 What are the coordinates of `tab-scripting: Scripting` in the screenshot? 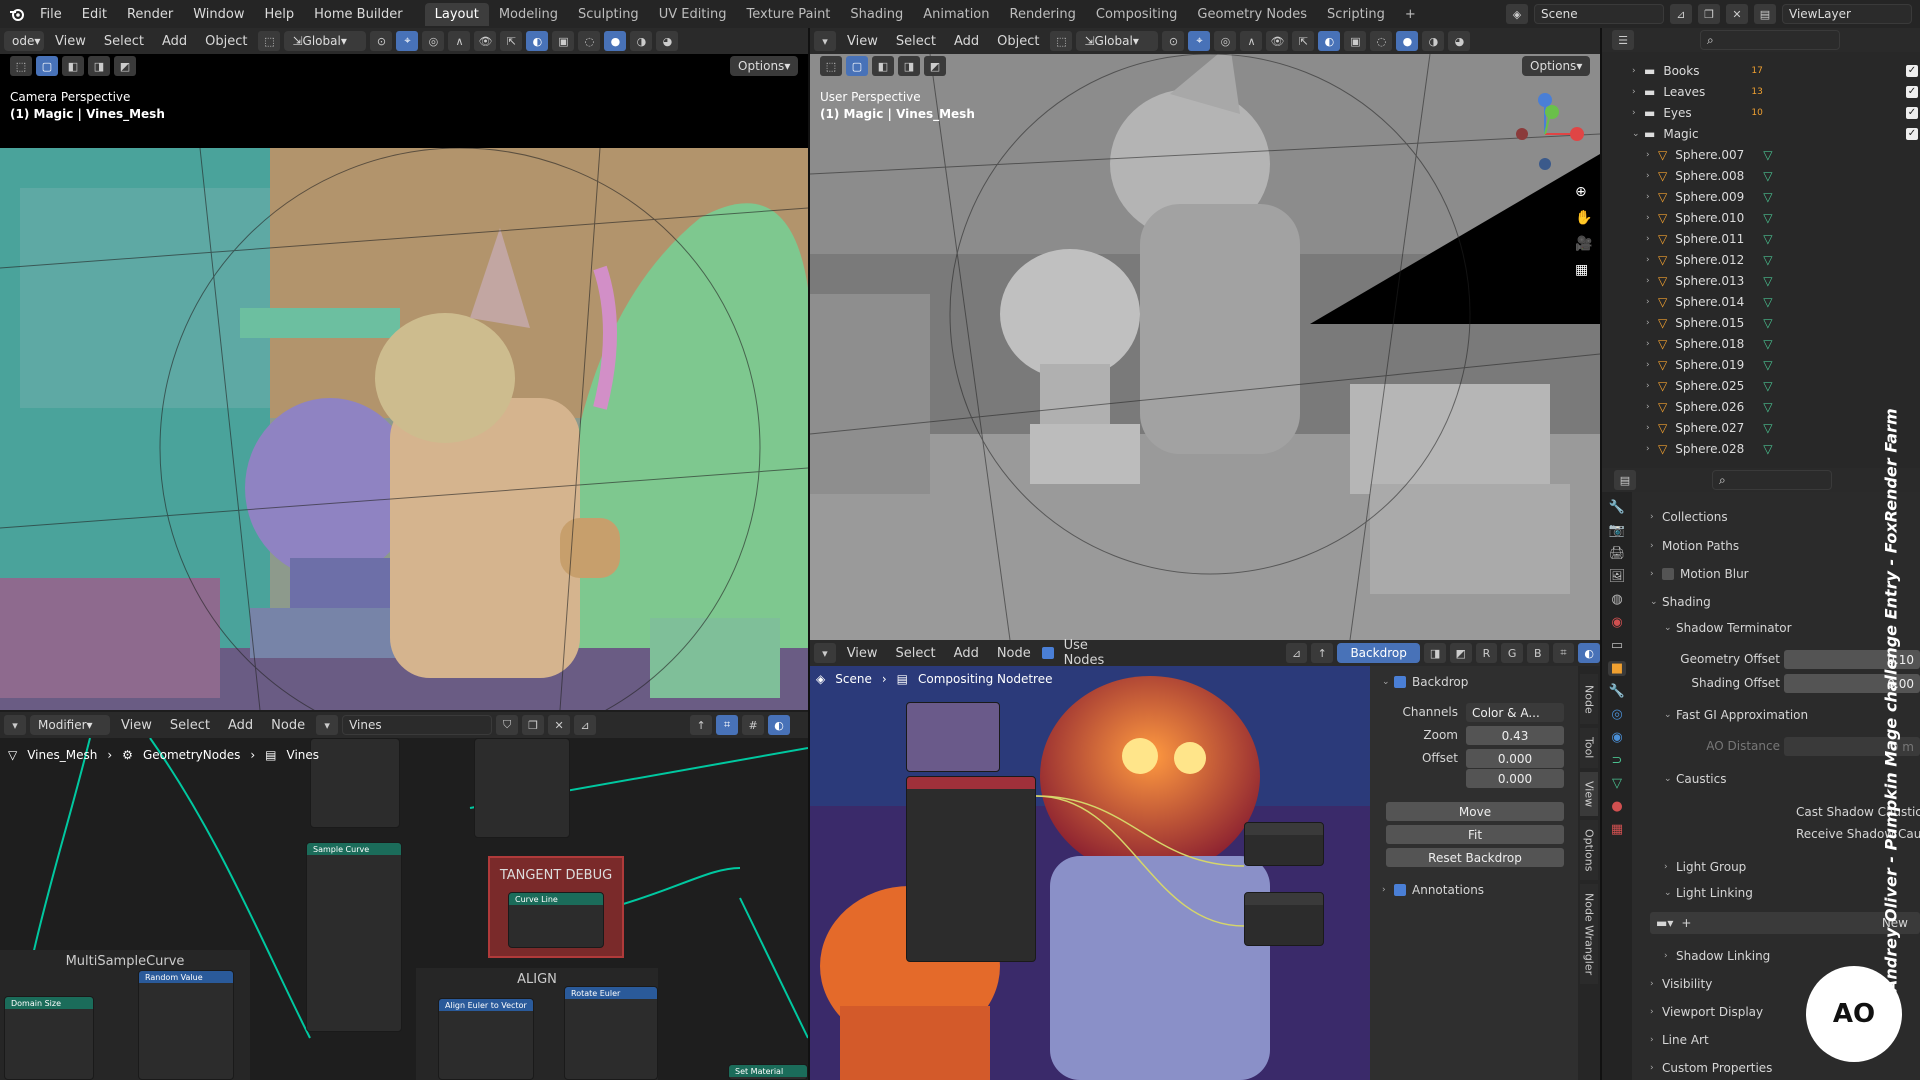 It's located at (1356, 14).